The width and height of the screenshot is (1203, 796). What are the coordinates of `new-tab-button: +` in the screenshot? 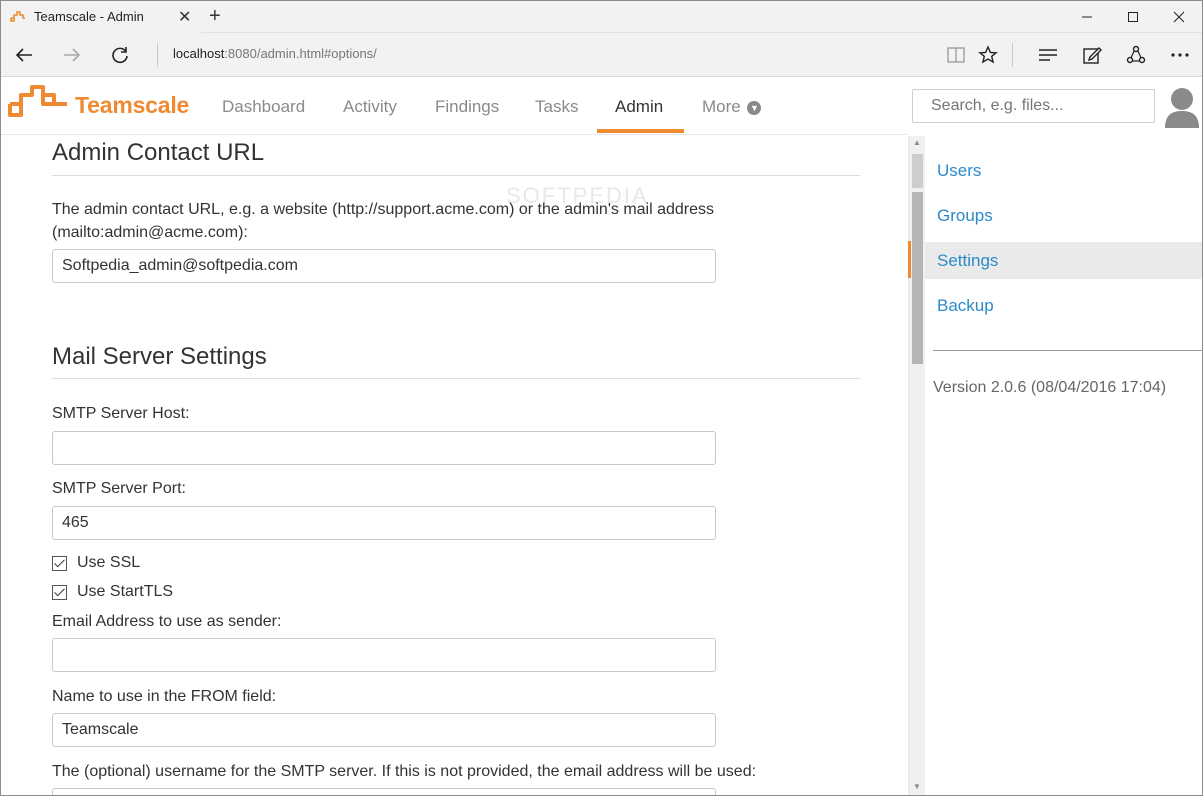 It's located at (215, 16).